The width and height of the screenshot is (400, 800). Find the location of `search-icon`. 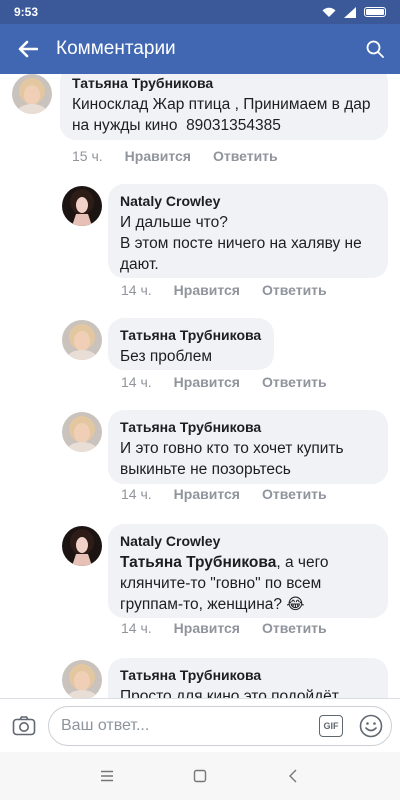

search-icon is located at coordinates (375, 49).